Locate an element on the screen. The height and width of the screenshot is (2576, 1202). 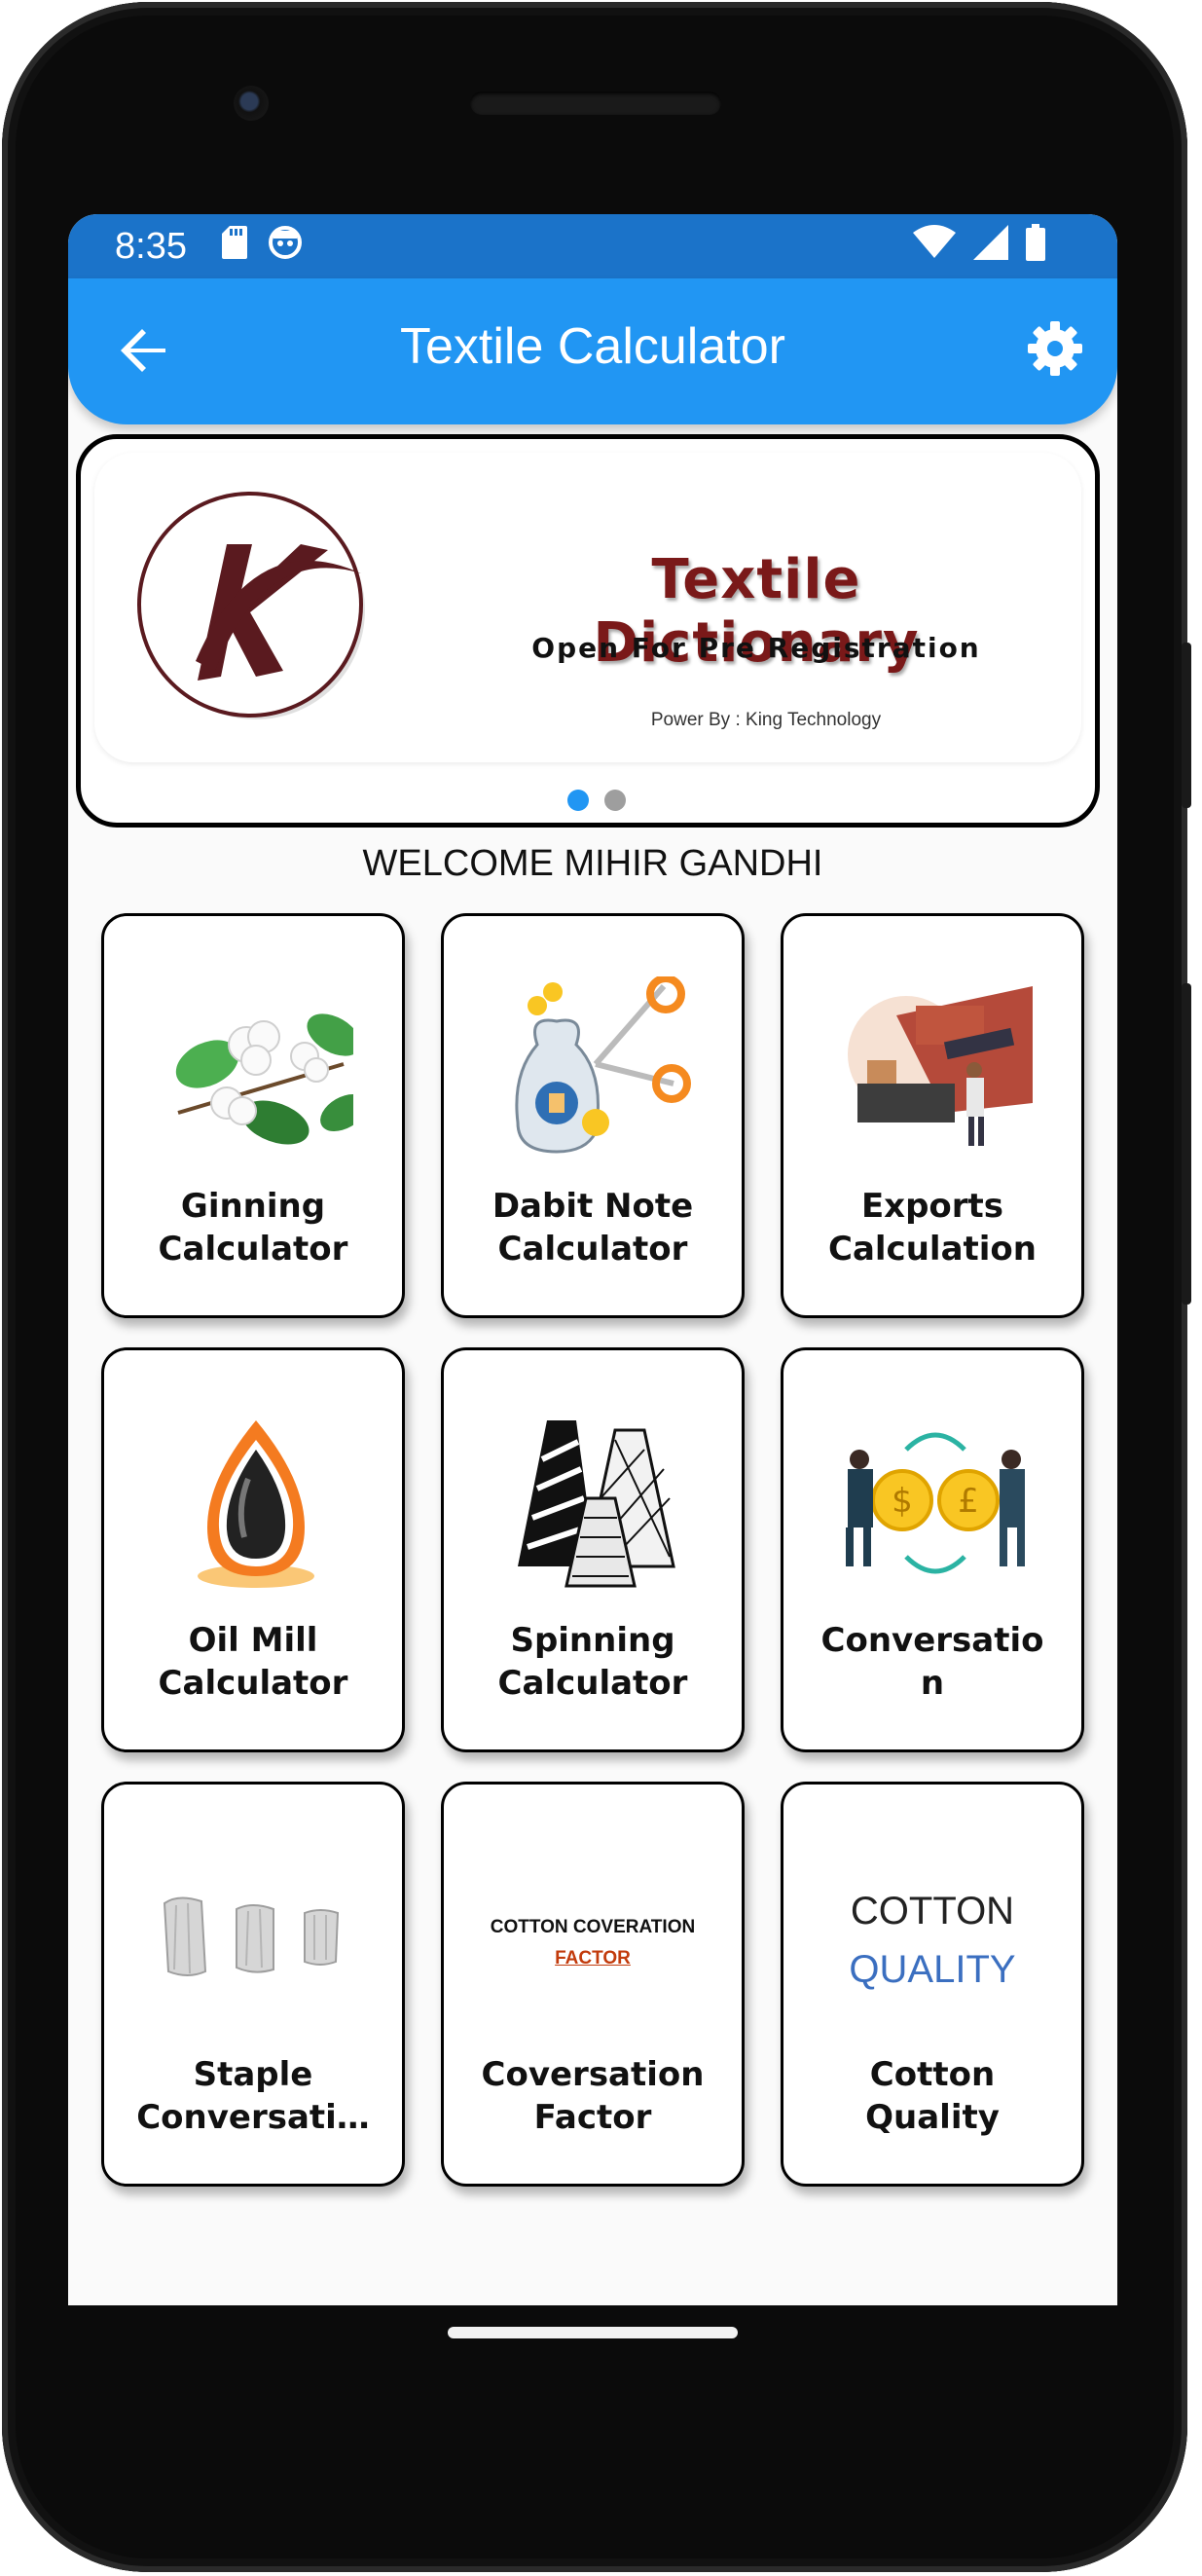
card-label: Conversatio n is located at coordinates (932, 1662).